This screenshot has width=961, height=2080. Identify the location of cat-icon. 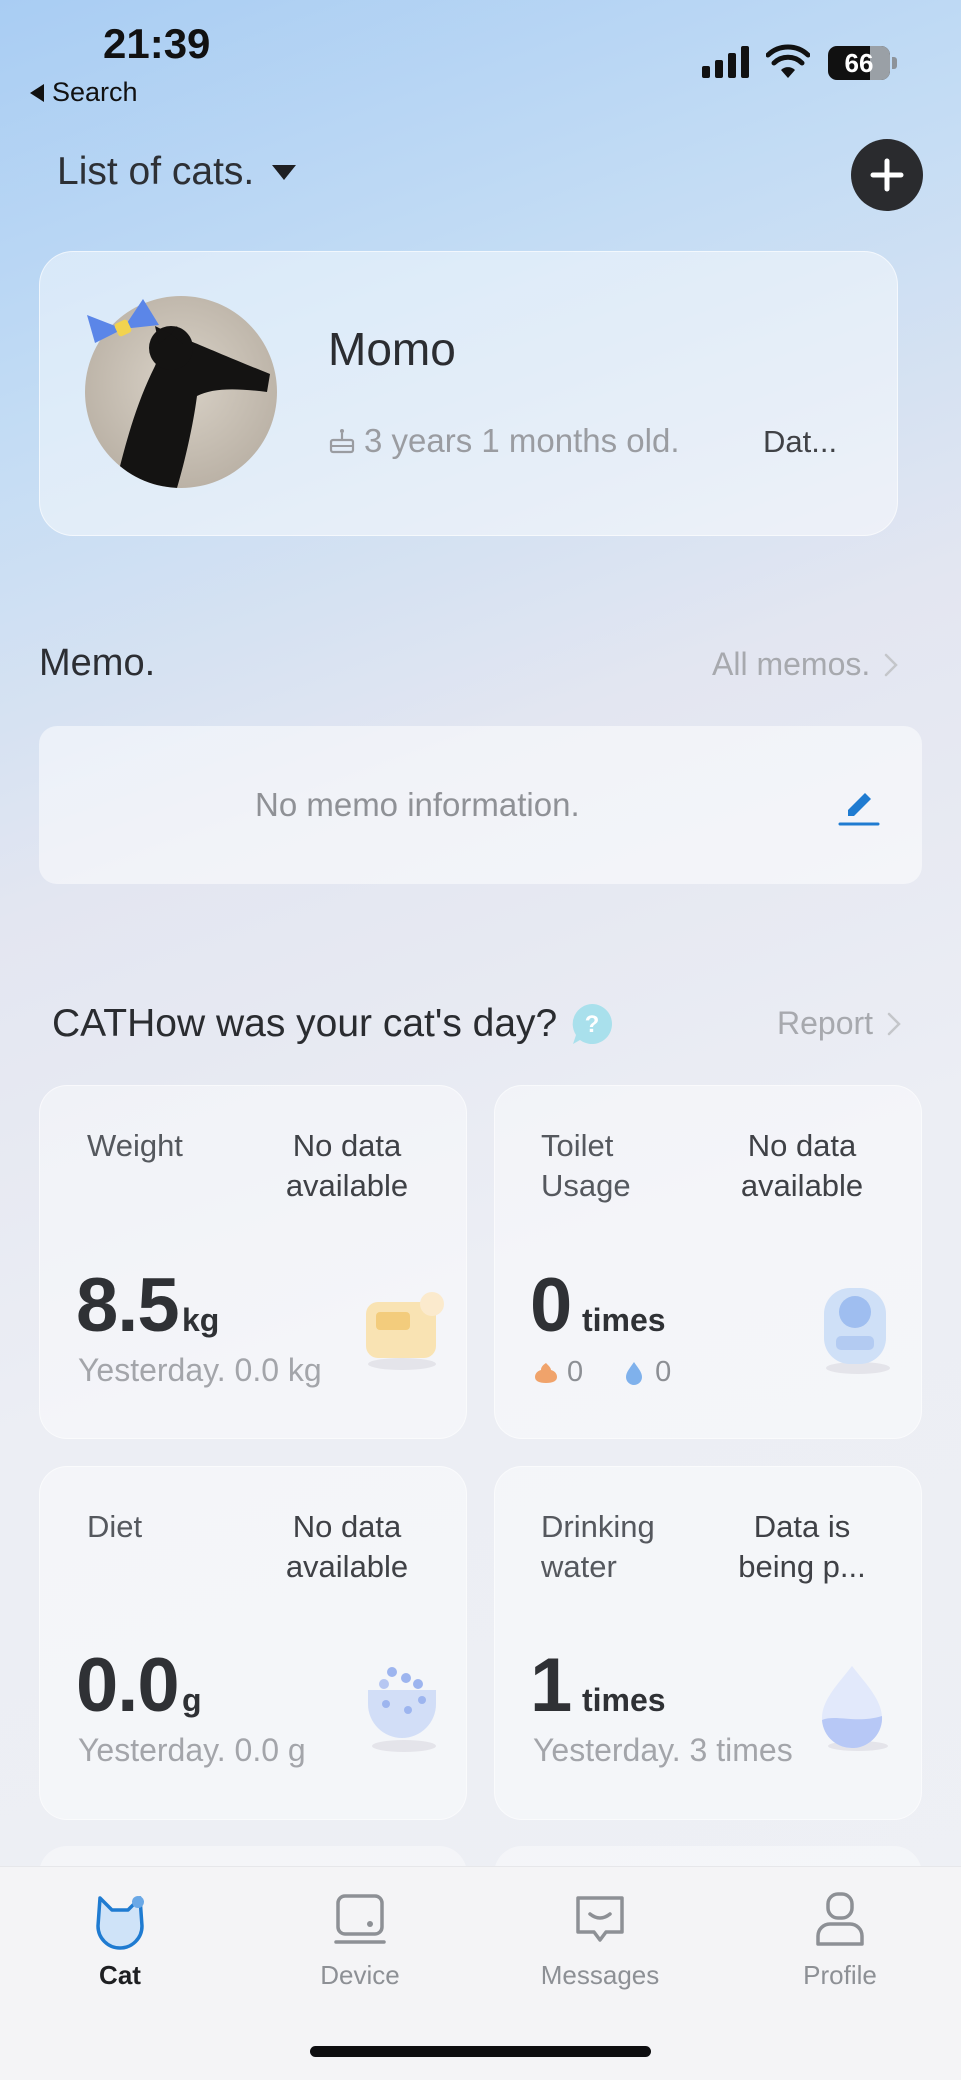
(120, 1923).